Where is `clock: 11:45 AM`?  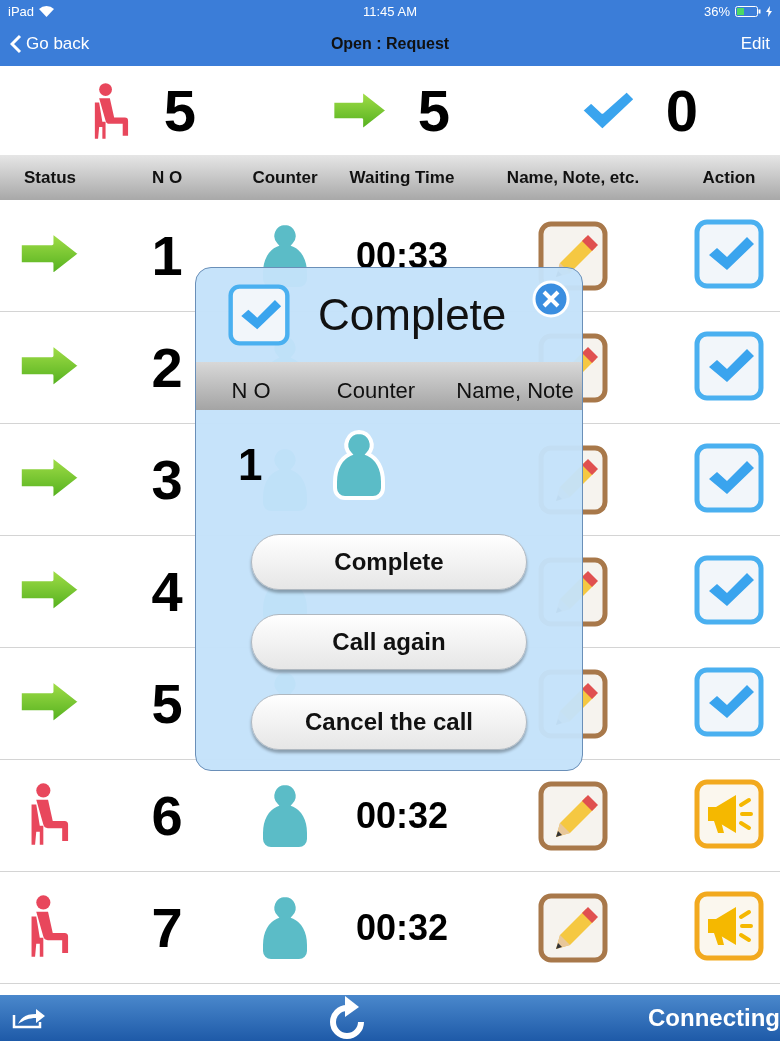 clock: 11:45 AM is located at coordinates (390, 11).